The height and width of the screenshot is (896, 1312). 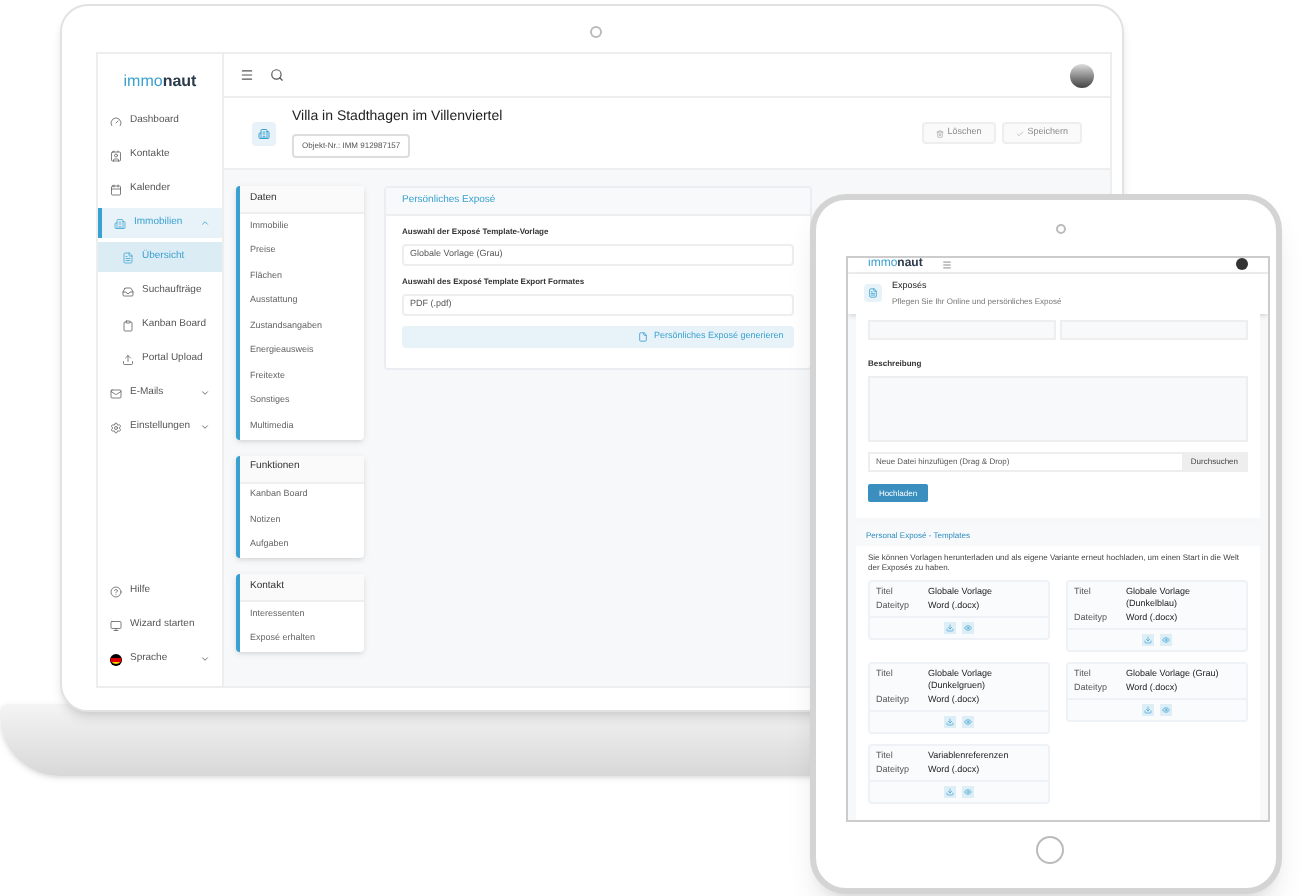 I want to click on trash-icon, so click(x=939, y=133).